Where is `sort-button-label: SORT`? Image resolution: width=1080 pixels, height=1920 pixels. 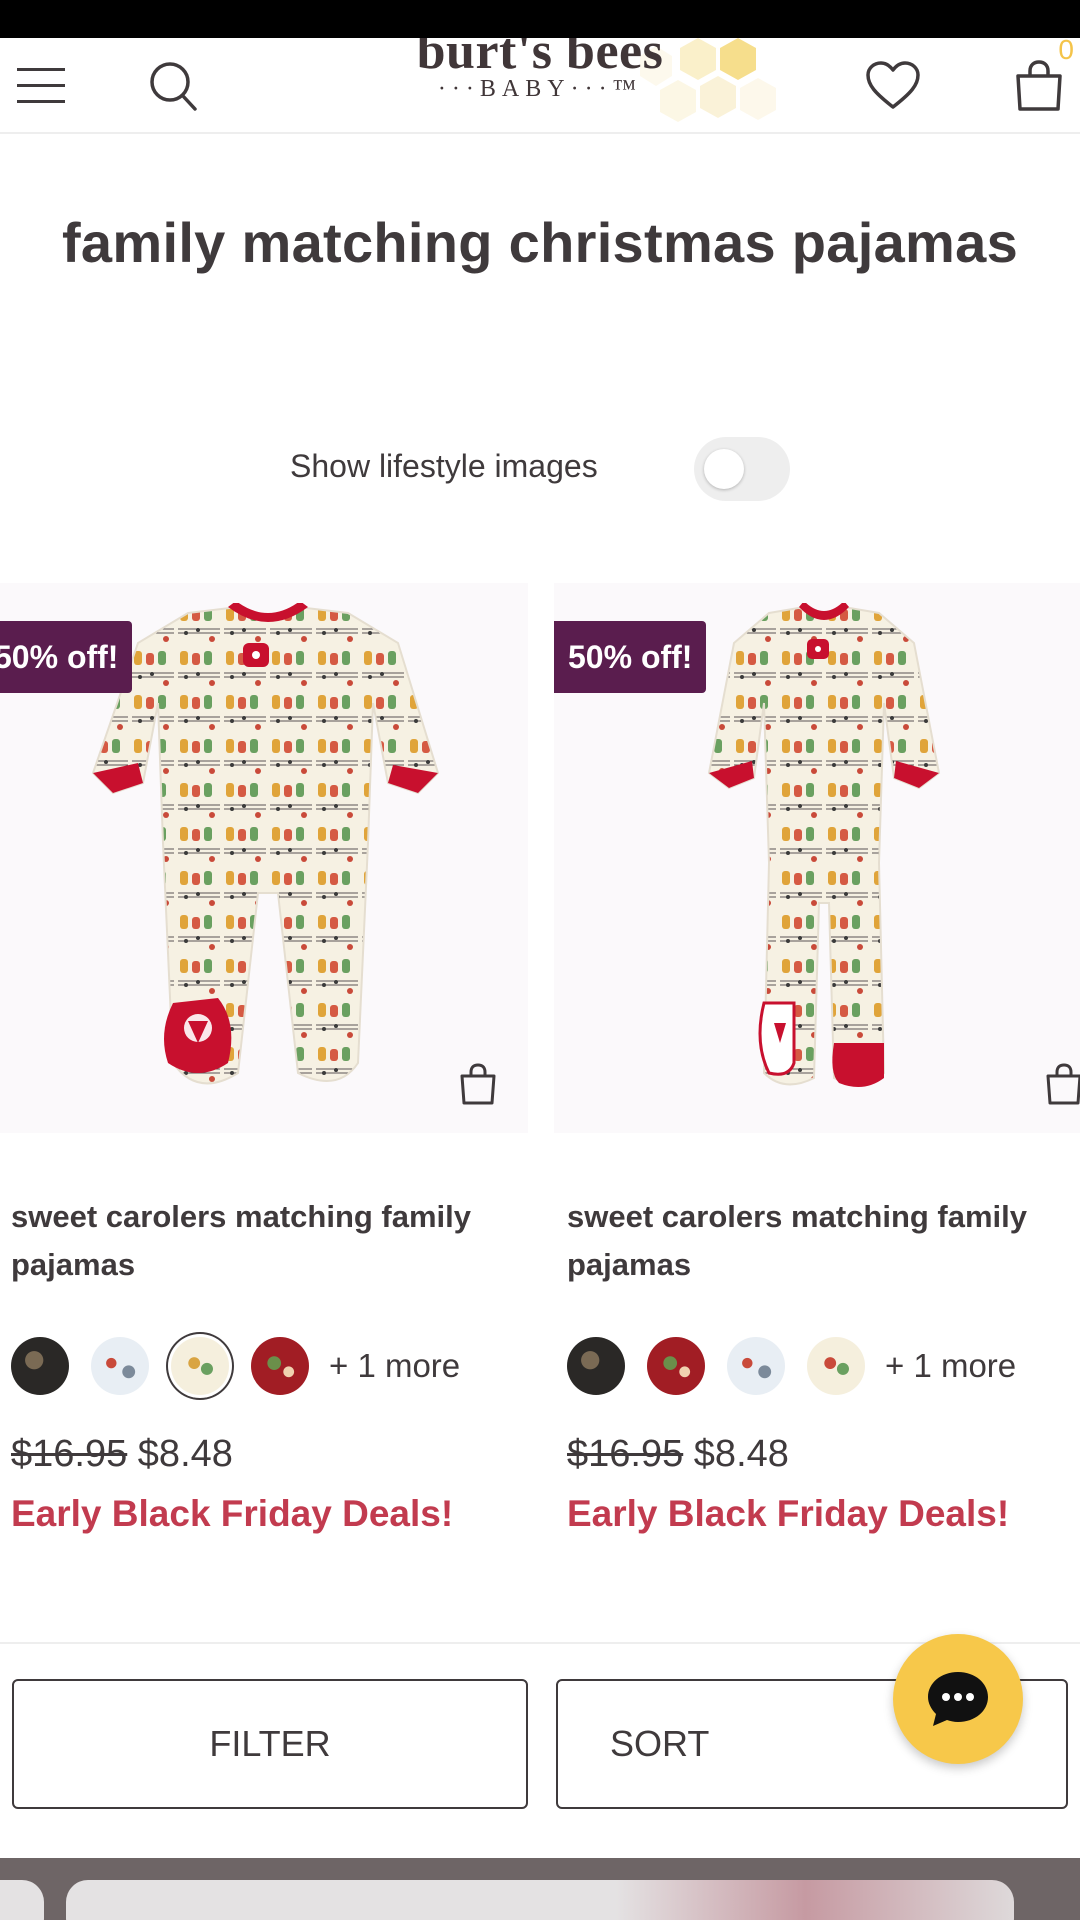 sort-button-label: SORT is located at coordinates (660, 1743).